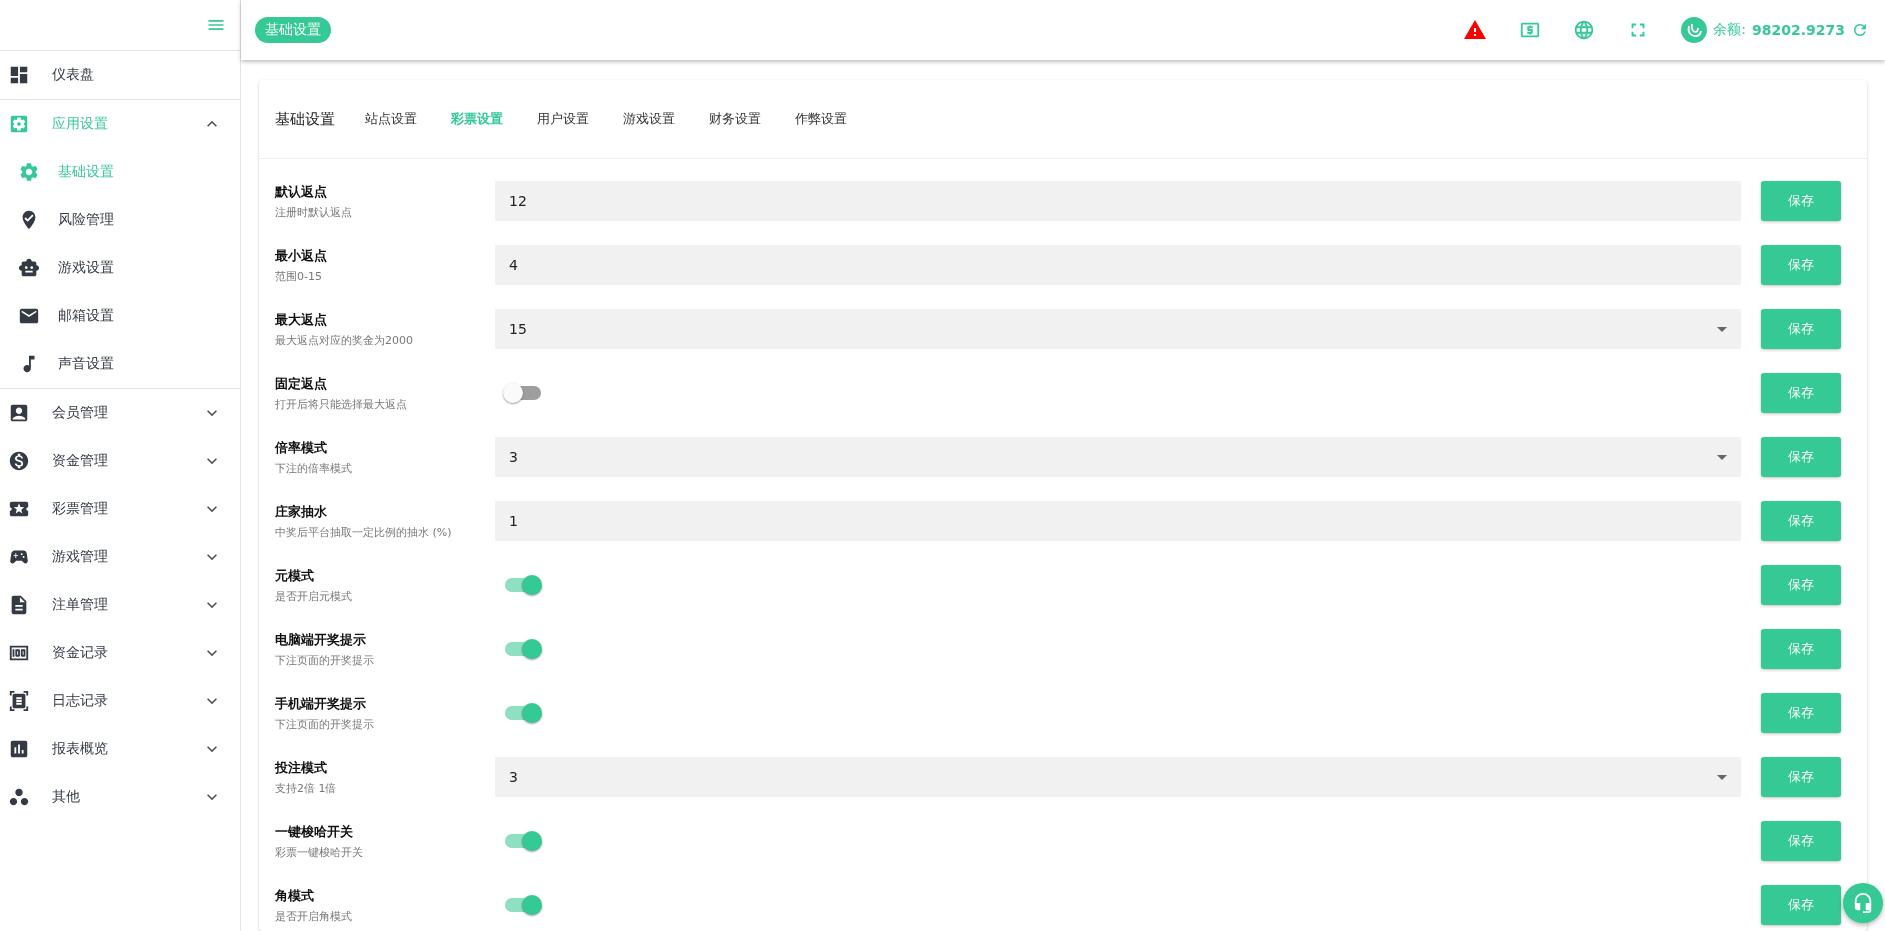  Describe the element at coordinates (306, 788) in the screenshot. I see `setting-hint: 支持2倍 1倍` at that location.